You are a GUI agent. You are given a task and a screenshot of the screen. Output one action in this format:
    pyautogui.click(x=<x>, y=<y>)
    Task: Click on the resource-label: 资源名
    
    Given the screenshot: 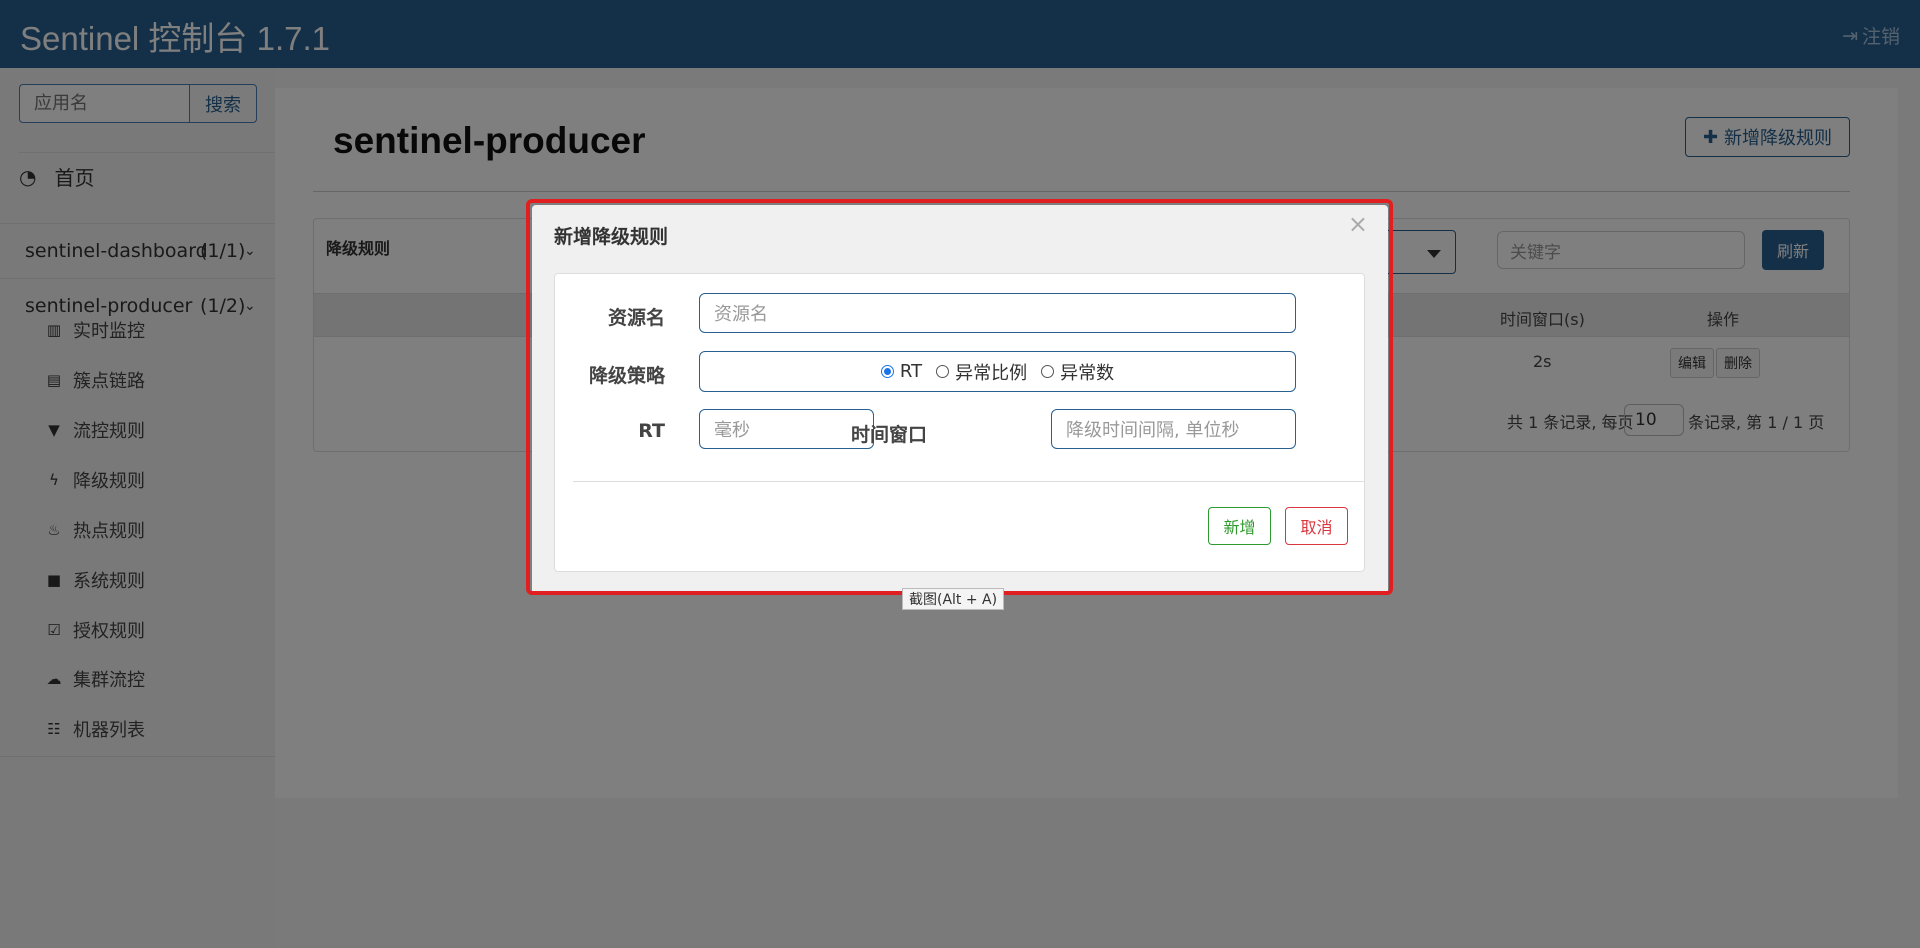 What is the action you would take?
    pyautogui.click(x=636, y=318)
    